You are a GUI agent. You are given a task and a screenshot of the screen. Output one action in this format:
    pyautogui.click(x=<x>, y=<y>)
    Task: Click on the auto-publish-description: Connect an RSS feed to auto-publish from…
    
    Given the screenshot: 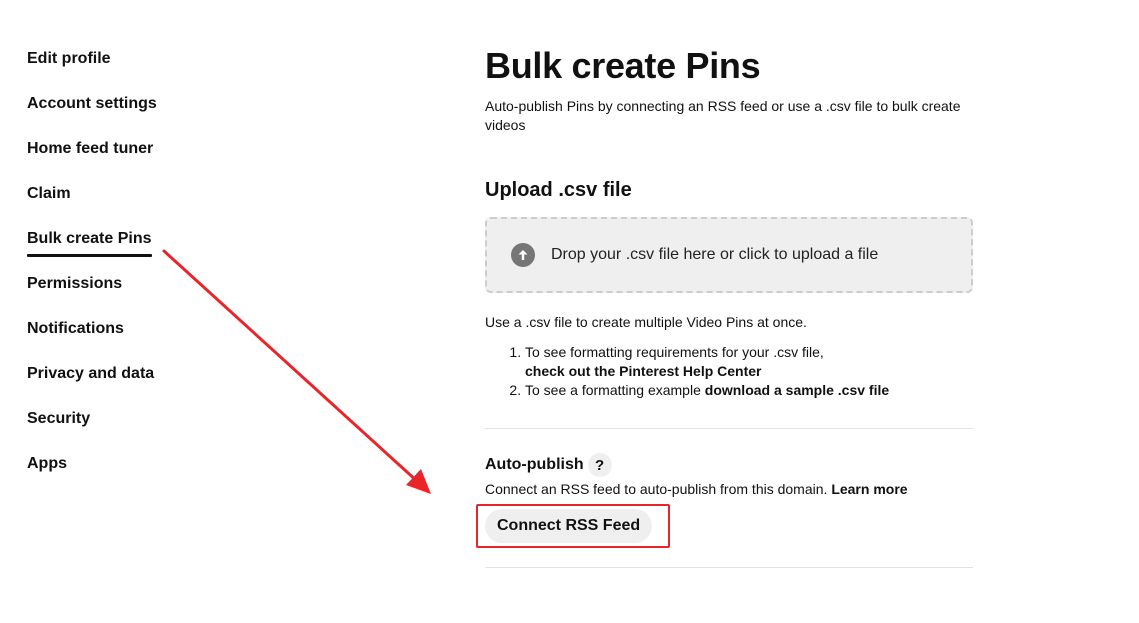 What is the action you would take?
    pyautogui.click(x=729, y=489)
    